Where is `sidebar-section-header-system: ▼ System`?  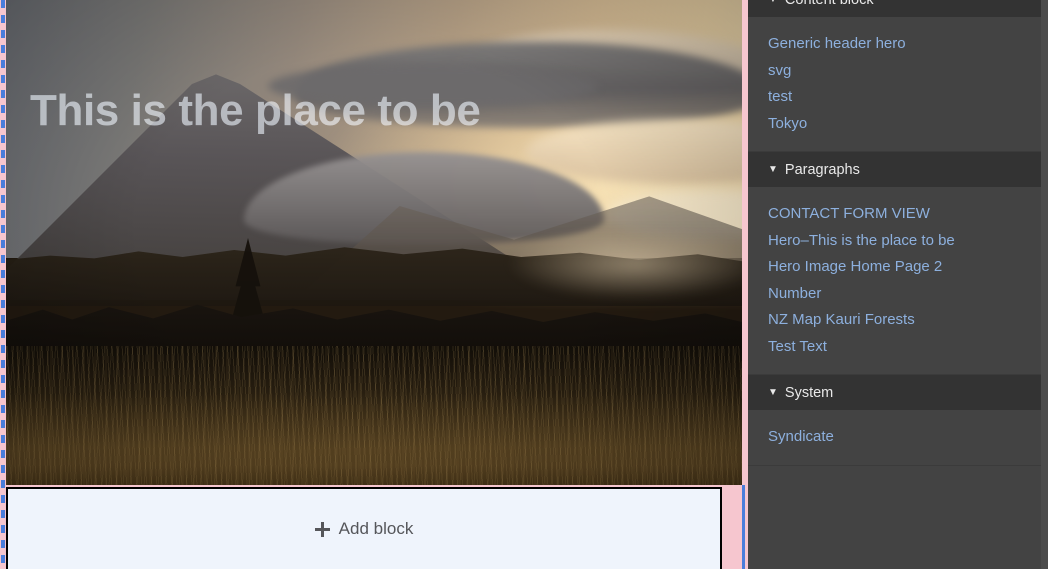 sidebar-section-header-system: ▼ System is located at coordinates (898, 392).